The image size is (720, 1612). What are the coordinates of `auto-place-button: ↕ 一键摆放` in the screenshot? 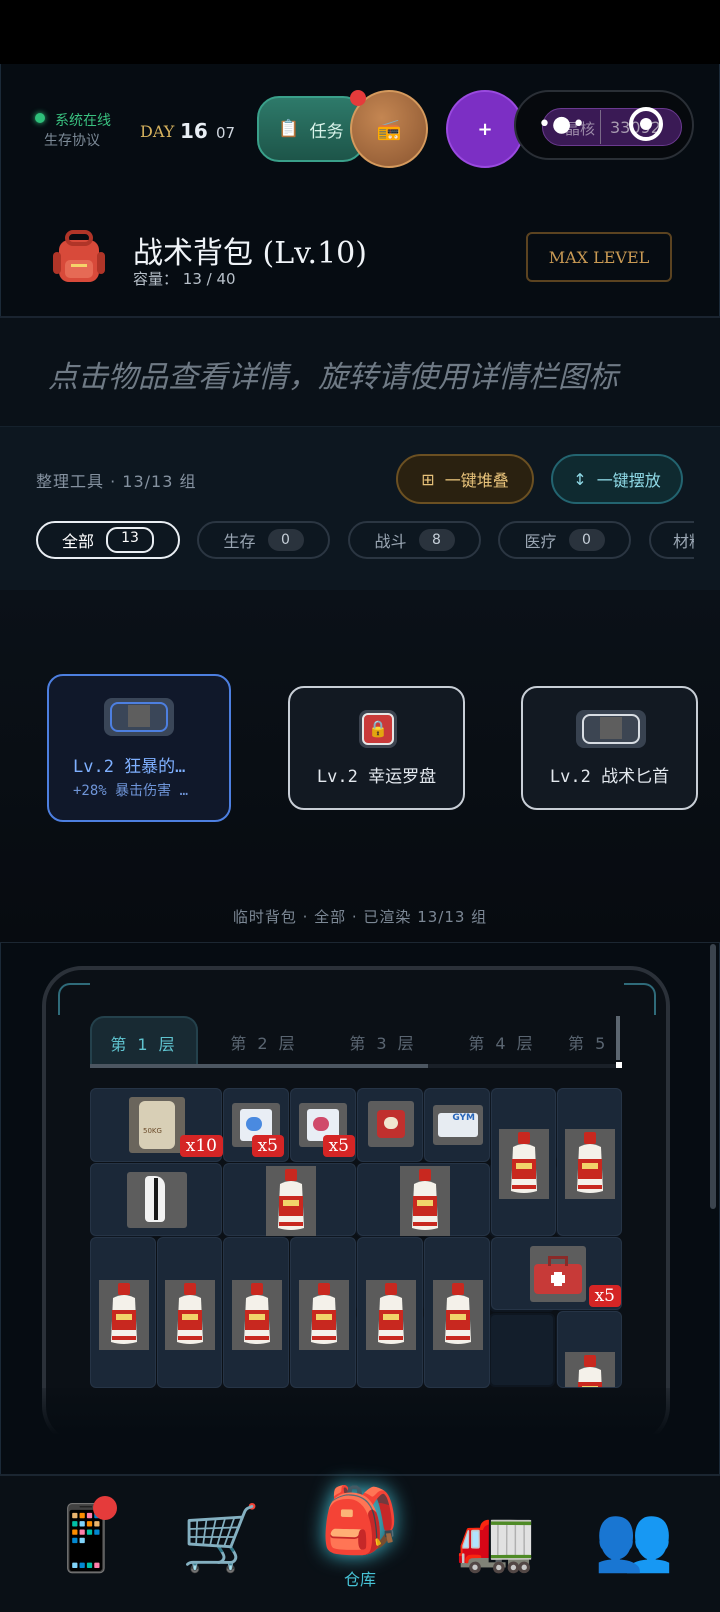 It's located at (617, 479).